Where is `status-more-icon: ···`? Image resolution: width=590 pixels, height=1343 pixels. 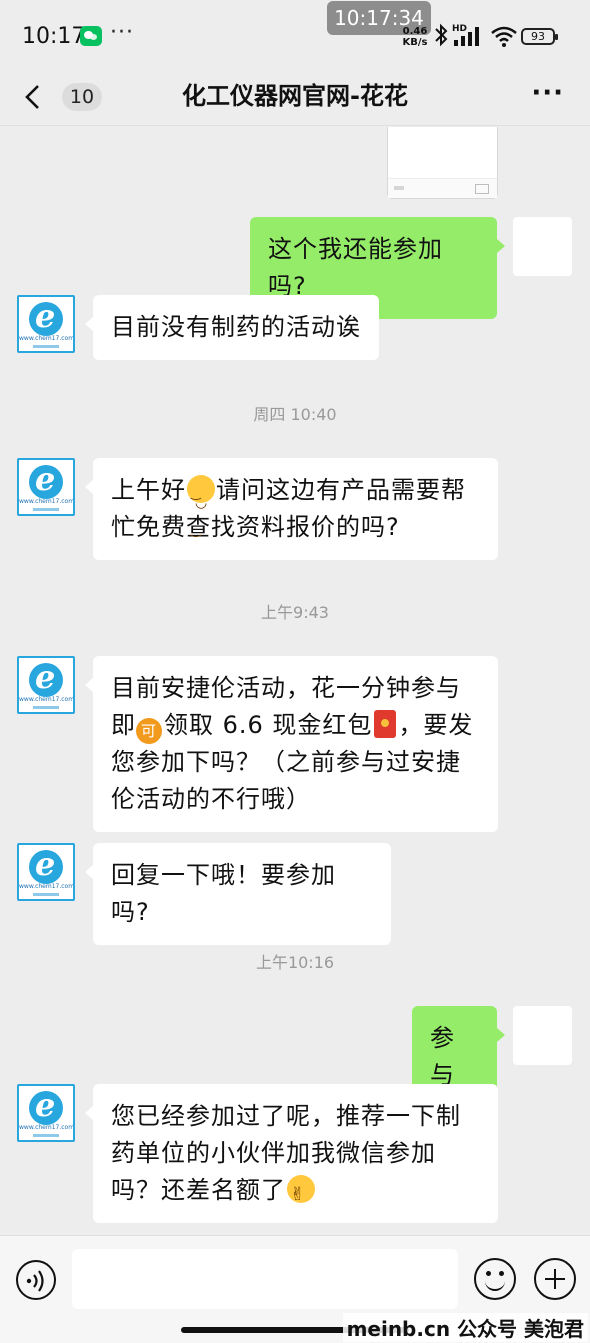 status-more-icon: ··· is located at coordinates (122, 32).